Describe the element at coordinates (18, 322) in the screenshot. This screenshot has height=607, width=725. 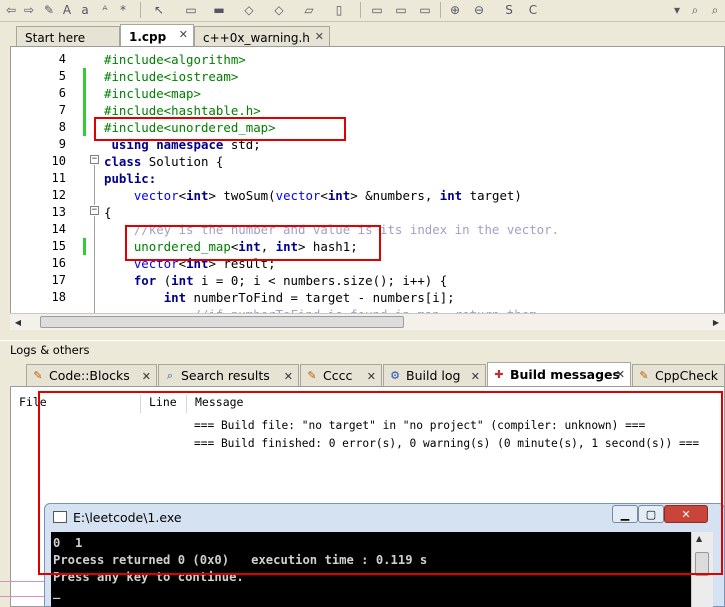
I see `scroll-left-icon: ◀` at that location.